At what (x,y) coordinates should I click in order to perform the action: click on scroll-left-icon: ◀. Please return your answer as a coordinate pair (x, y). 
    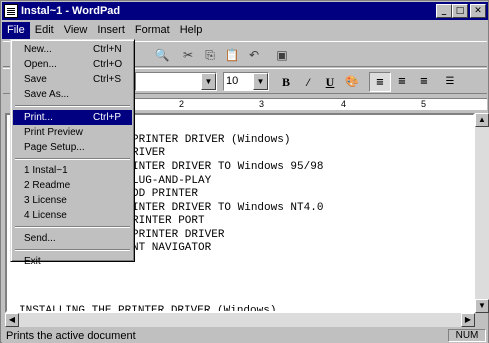
    Looking at the image, I should click on (12, 320).